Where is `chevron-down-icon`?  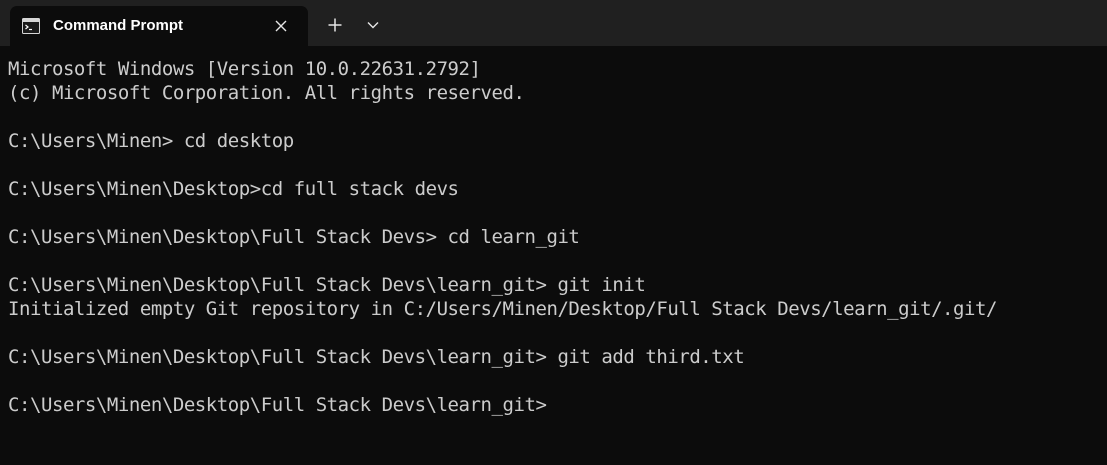 chevron-down-icon is located at coordinates (373, 25).